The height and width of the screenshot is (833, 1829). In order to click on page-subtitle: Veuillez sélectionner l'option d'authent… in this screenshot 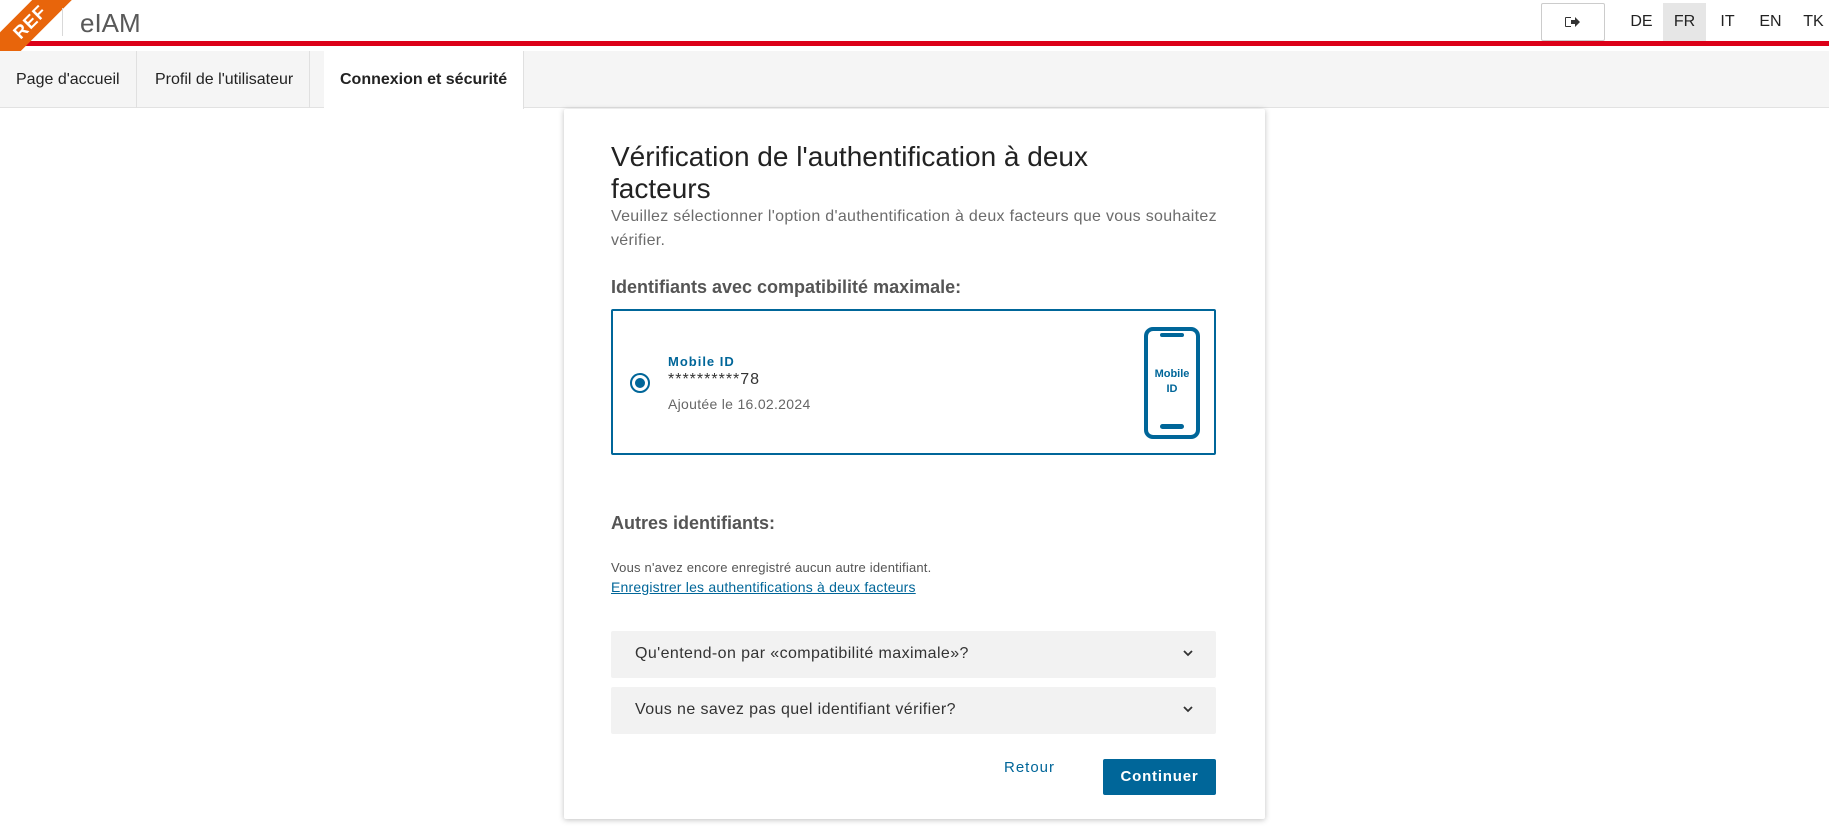, I will do `click(914, 228)`.